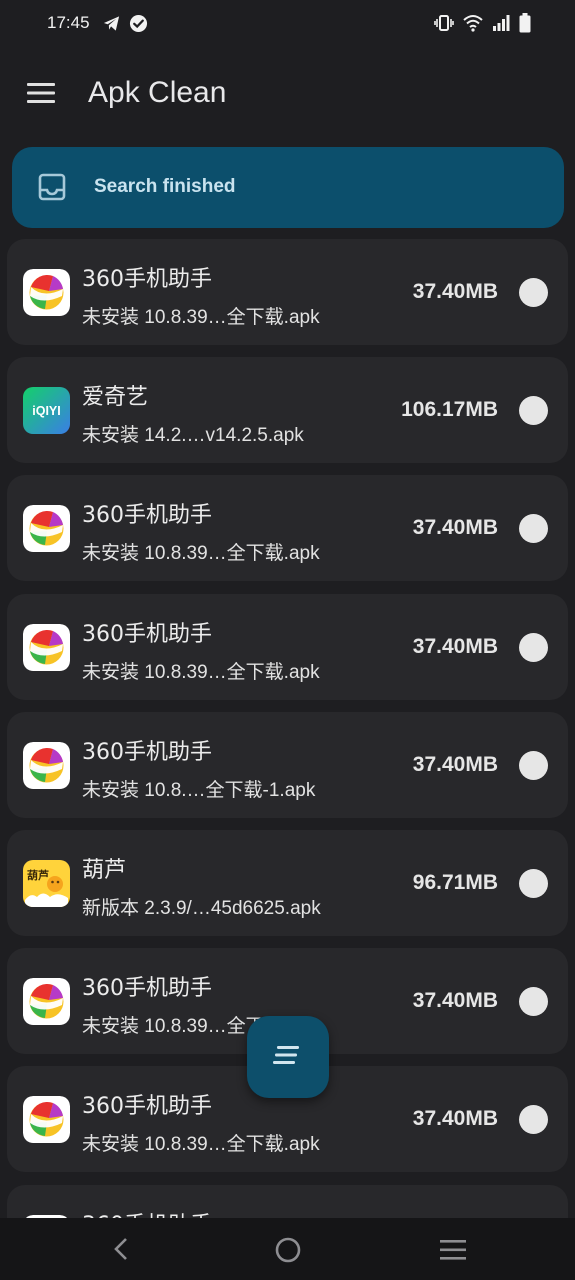 The image size is (575, 1280). I want to click on menu-button, so click(41, 95).